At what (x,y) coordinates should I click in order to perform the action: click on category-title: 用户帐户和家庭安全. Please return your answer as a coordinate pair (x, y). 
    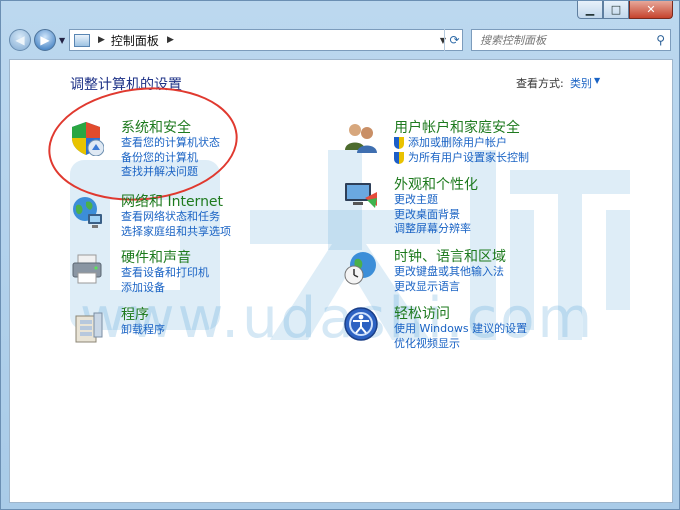
    Looking at the image, I should click on (461, 128).